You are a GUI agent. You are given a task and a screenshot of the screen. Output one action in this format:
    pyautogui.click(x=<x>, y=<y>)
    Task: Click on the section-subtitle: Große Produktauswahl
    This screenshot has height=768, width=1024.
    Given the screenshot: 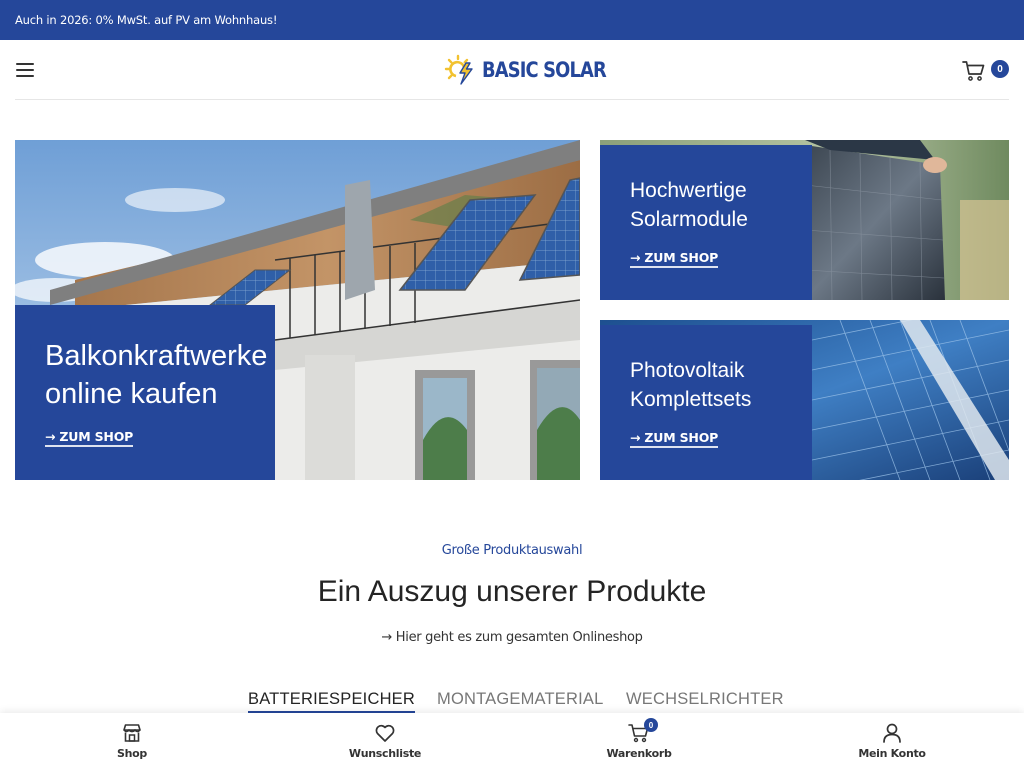 What is the action you would take?
    pyautogui.click(x=512, y=550)
    